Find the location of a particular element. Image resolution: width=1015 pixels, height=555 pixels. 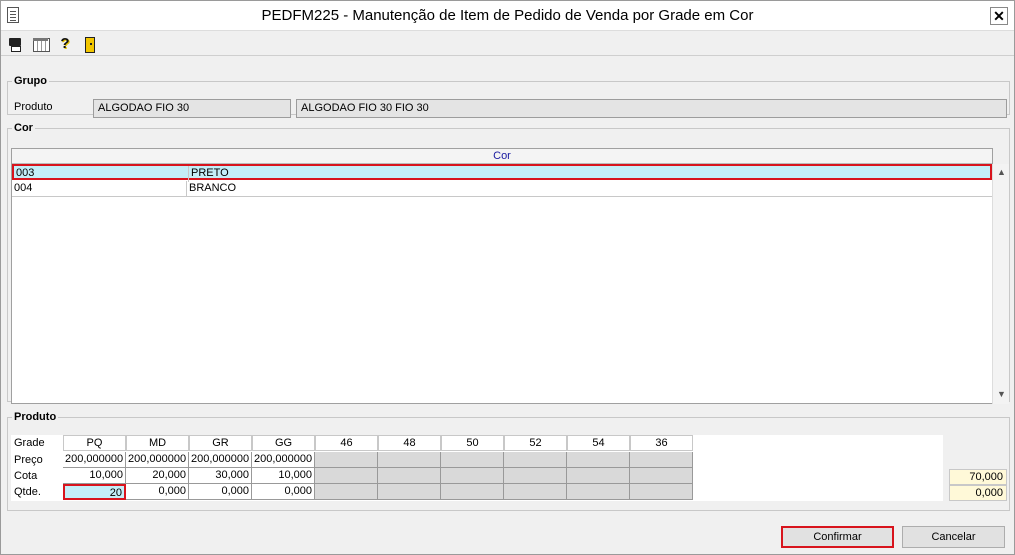

qtde-cell: 20 is located at coordinates (94, 492).